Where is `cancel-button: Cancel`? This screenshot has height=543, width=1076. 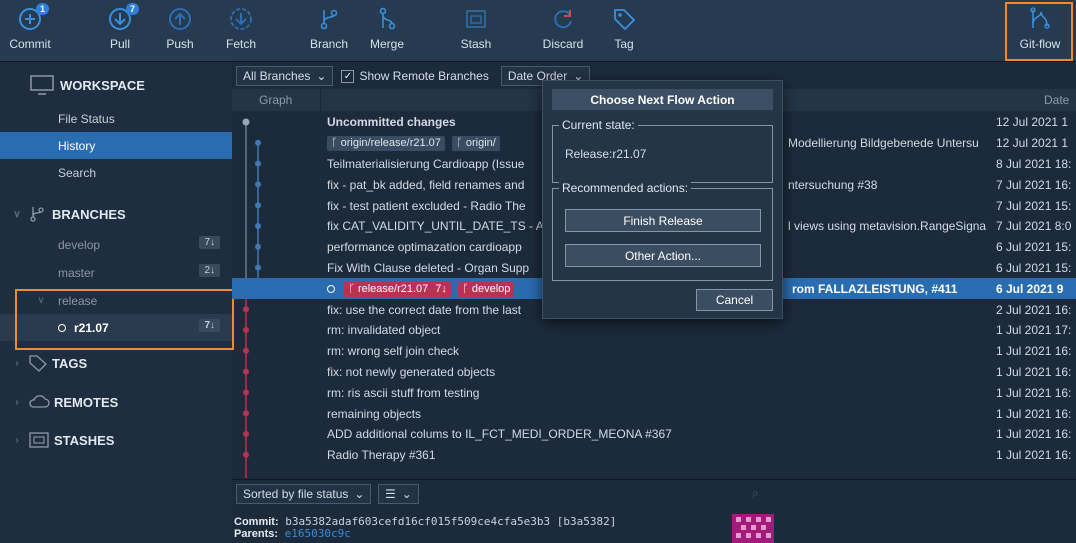 cancel-button: Cancel is located at coordinates (734, 300).